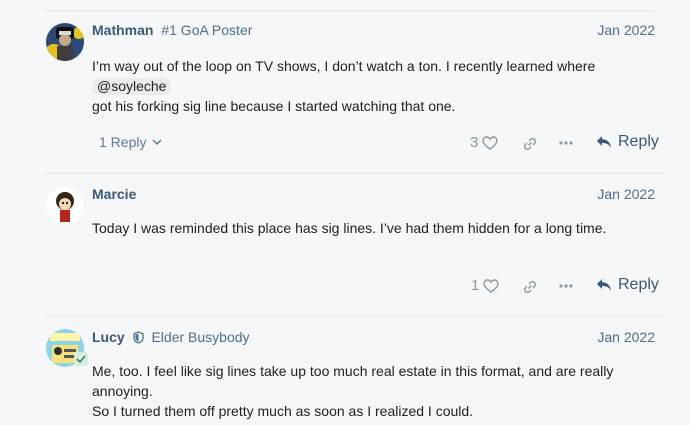 This screenshot has width=690, height=425. Describe the element at coordinates (108, 337) in the screenshot. I see `username: Lucy` at that location.